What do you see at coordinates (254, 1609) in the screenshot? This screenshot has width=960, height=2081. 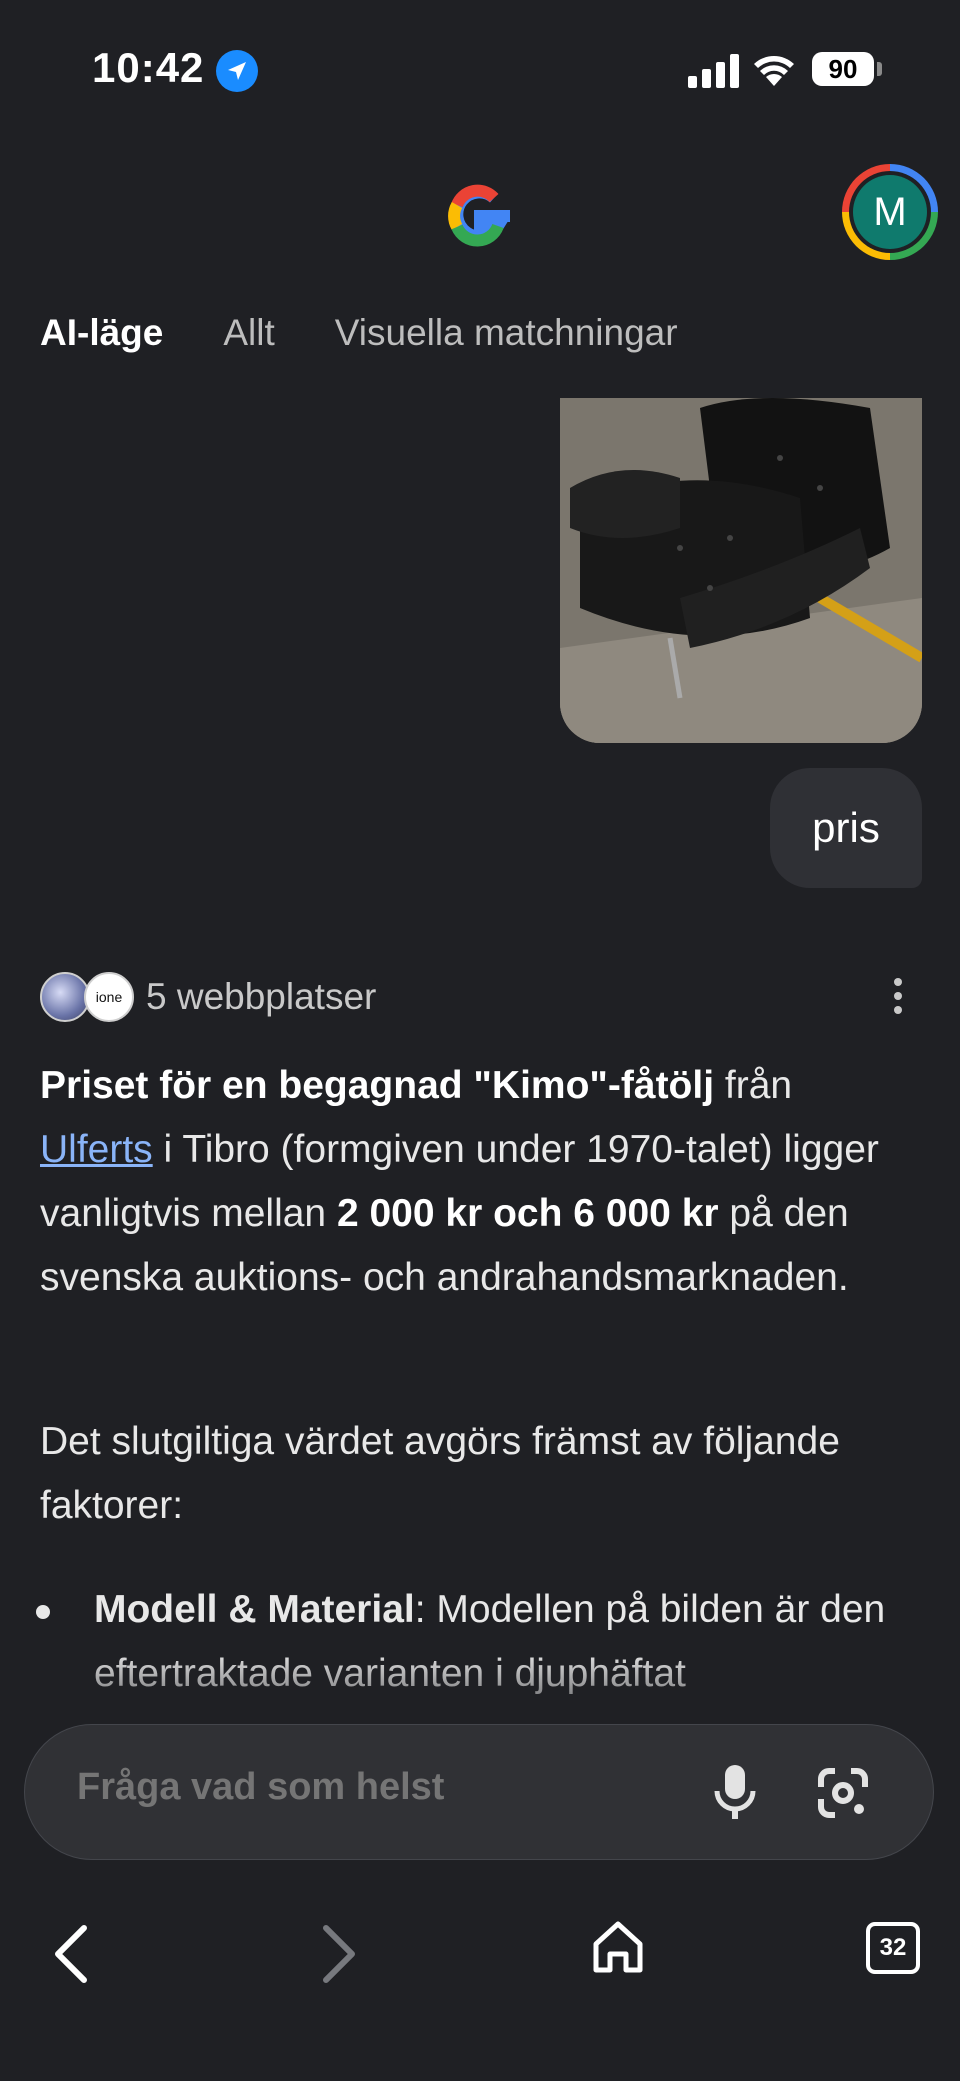 I see `bullet-heading: Modell & Material` at bounding box center [254, 1609].